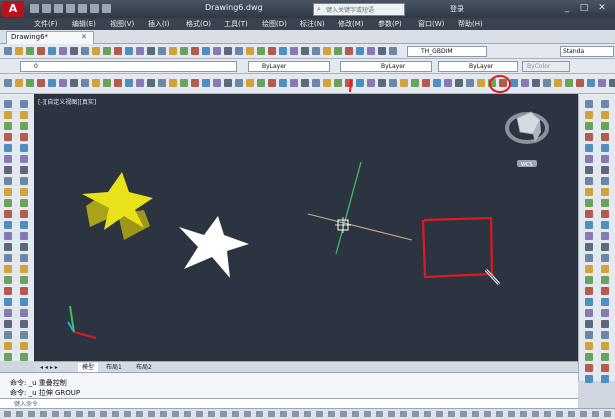 The width and height of the screenshot is (615, 419). What do you see at coordinates (84, 37) in the screenshot?
I see `close-icon: ✕` at bounding box center [84, 37].